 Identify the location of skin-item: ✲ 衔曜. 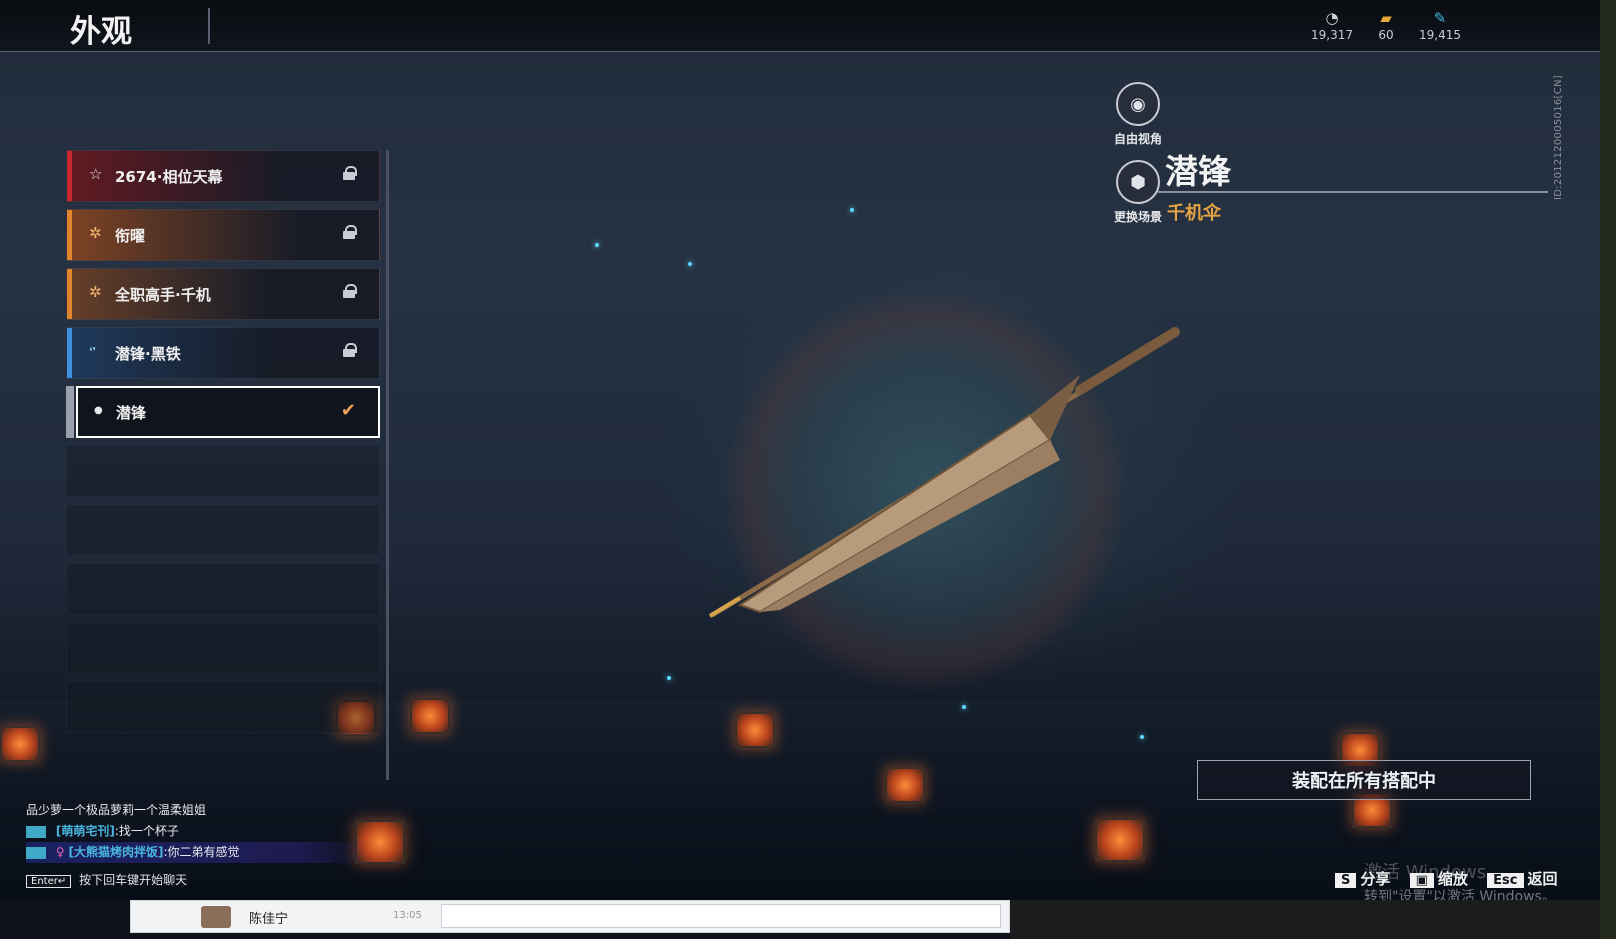
(223, 235).